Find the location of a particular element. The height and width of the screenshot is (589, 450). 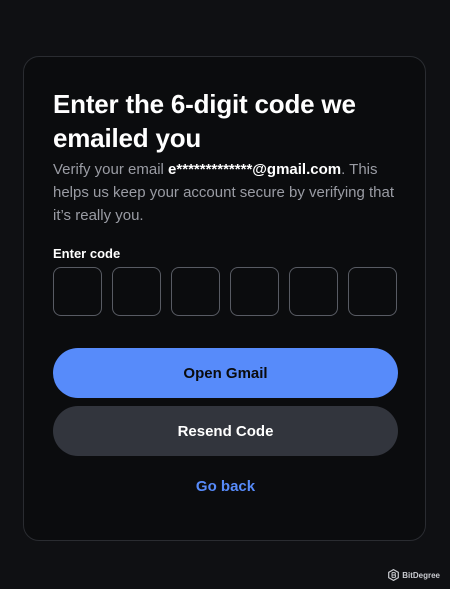

watermark-text: BitDegree is located at coordinates (421, 575).